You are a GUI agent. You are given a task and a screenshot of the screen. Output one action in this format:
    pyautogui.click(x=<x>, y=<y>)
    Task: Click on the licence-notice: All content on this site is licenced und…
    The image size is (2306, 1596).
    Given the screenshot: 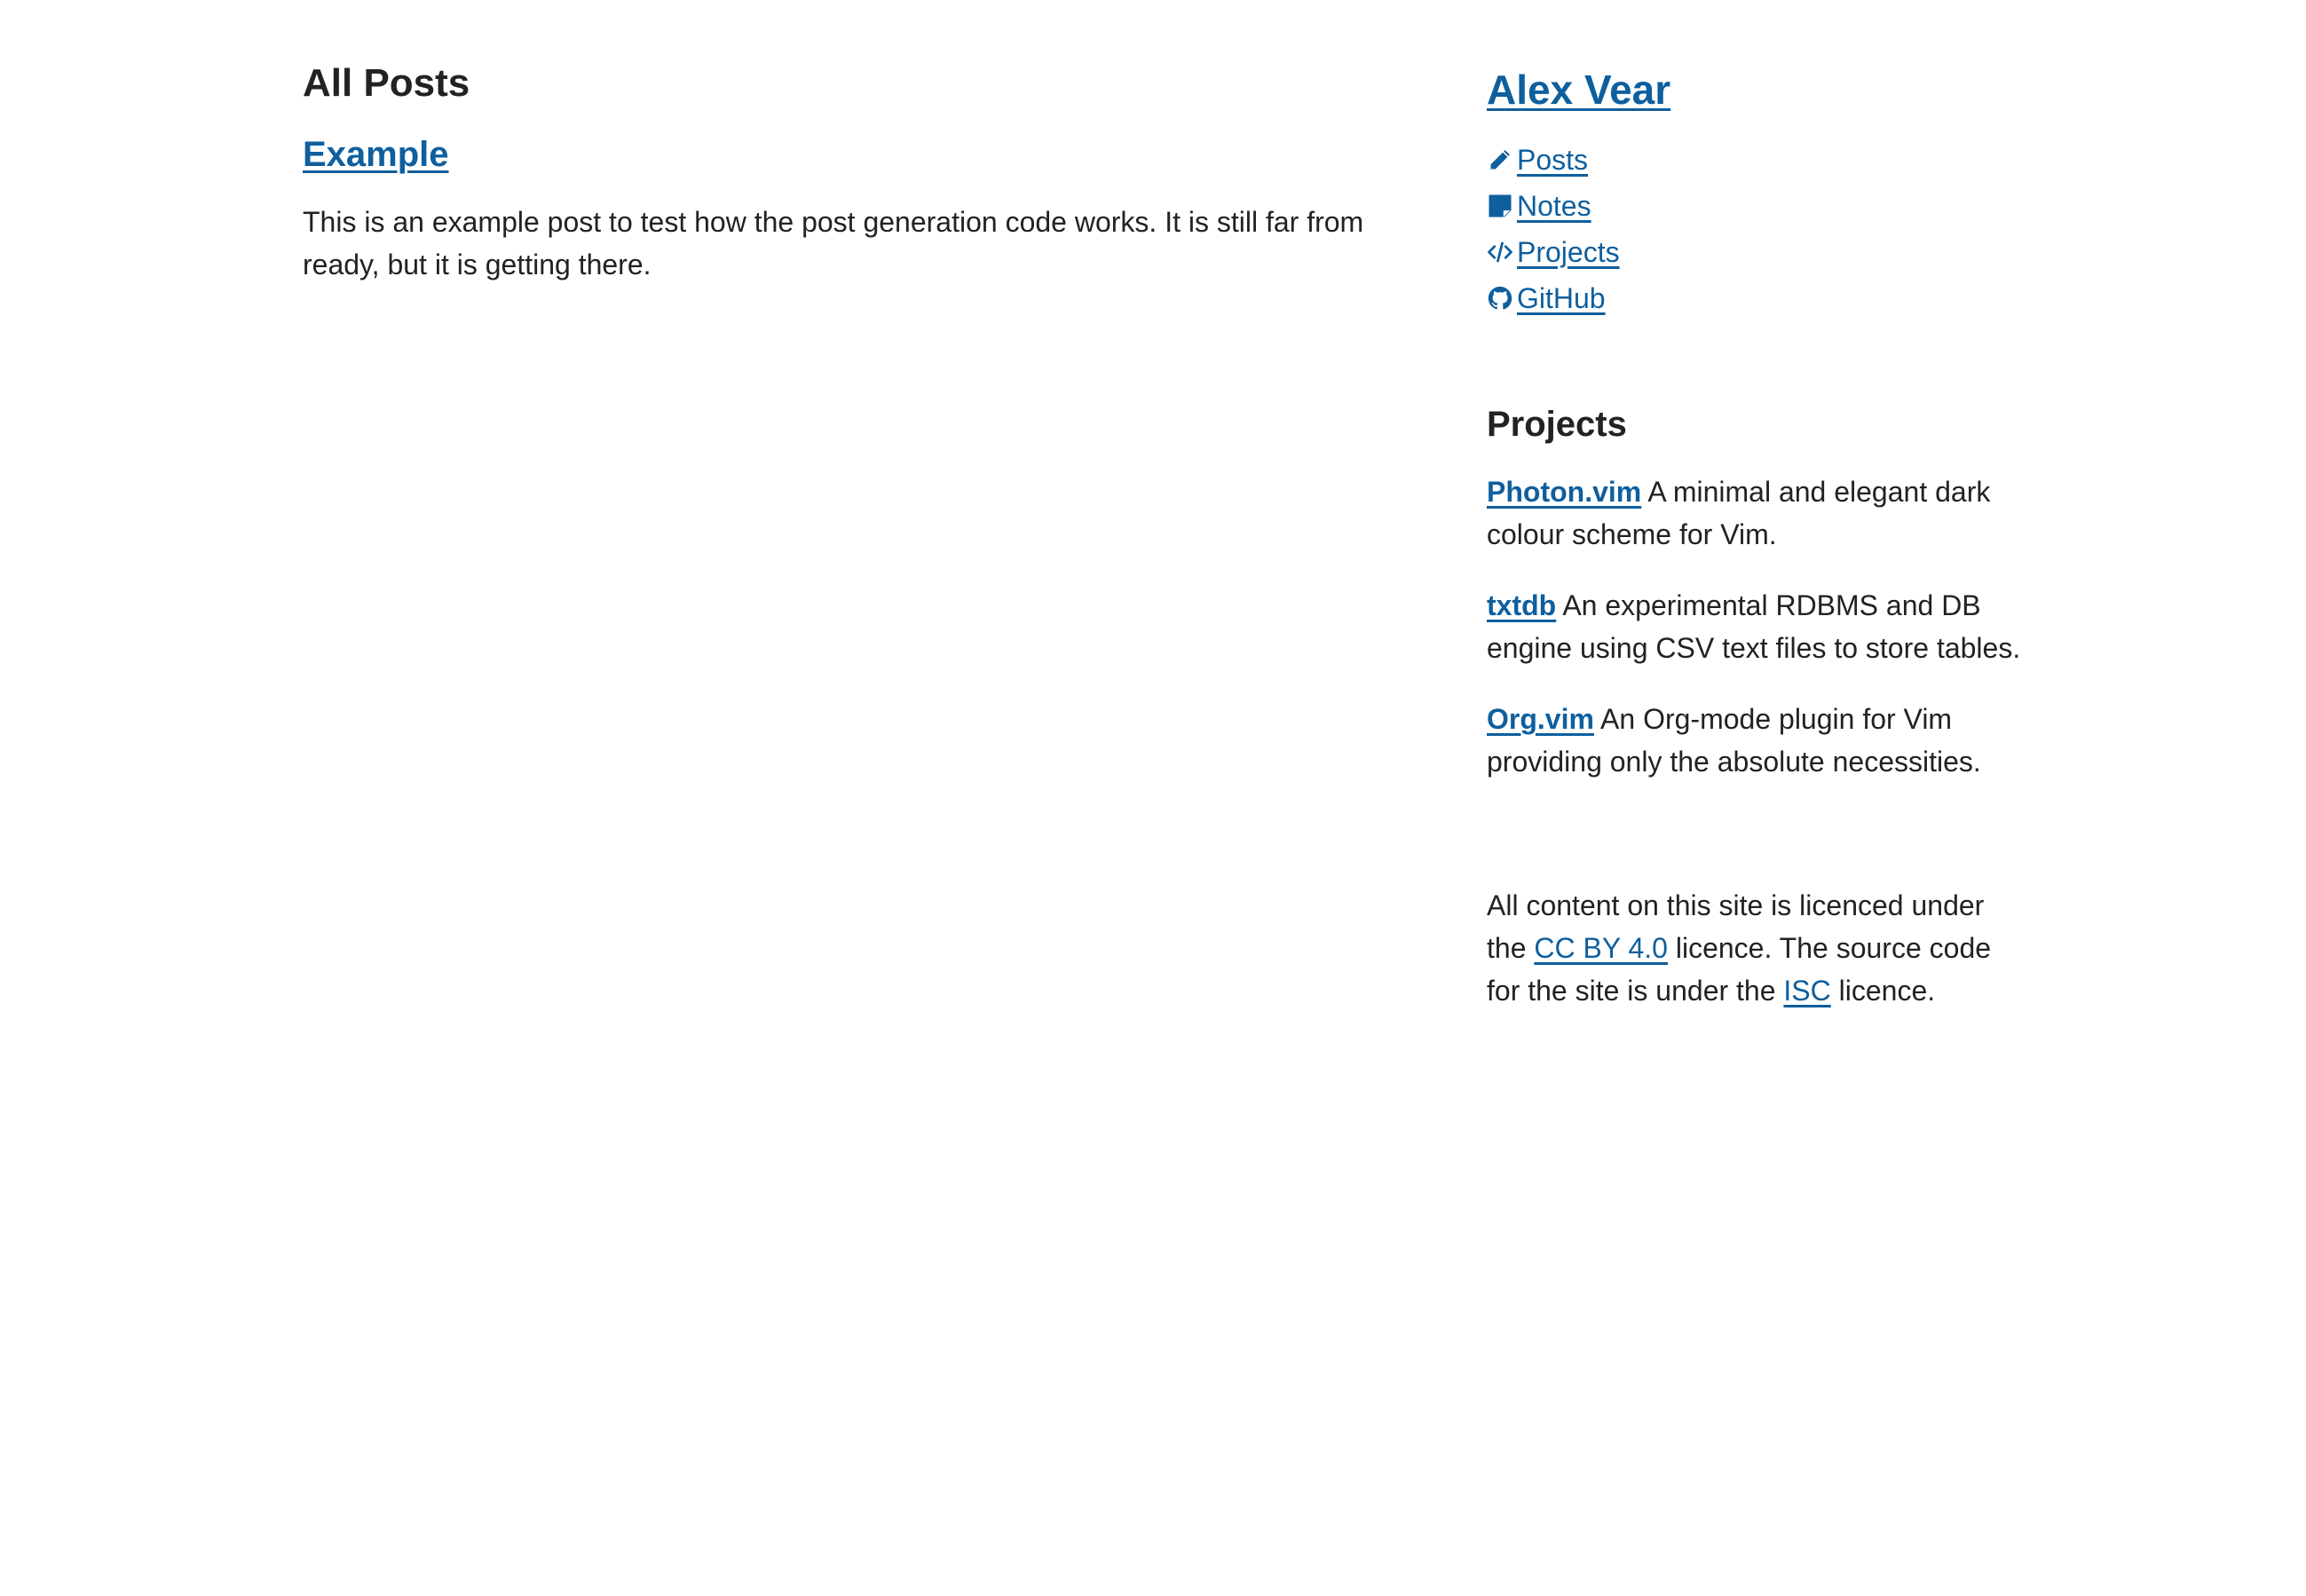 What is the action you would take?
    pyautogui.click(x=1757, y=948)
    